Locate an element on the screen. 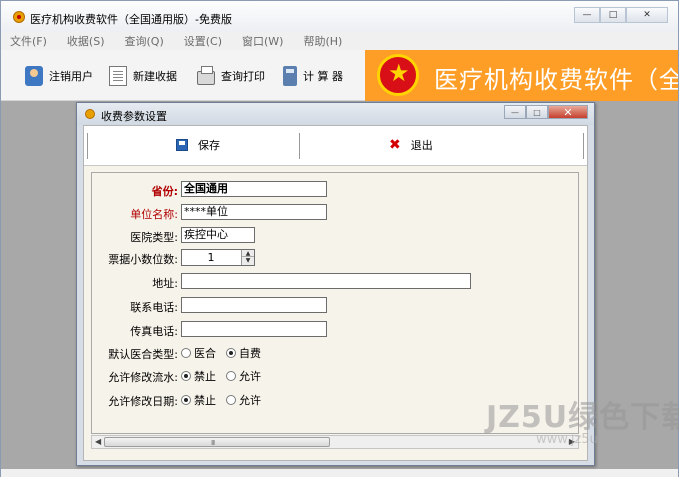  app-logo-icon is located at coordinates (19, 17).